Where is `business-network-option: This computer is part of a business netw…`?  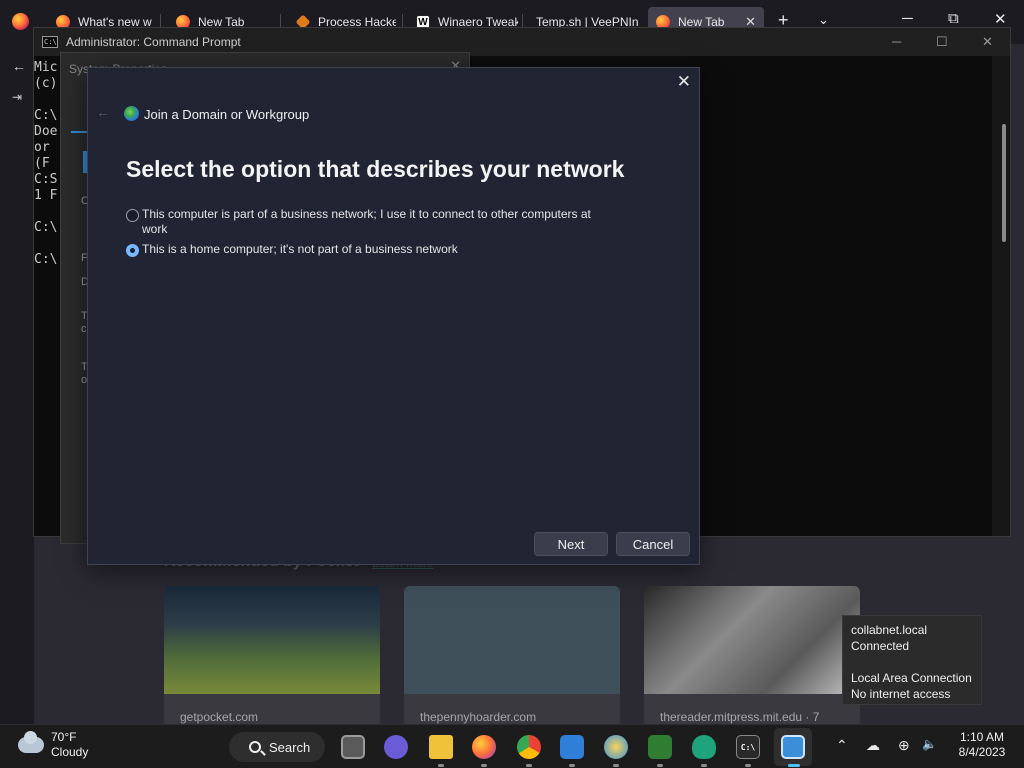 business-network-option: This computer is part of a business netw… is located at coordinates (361, 222).